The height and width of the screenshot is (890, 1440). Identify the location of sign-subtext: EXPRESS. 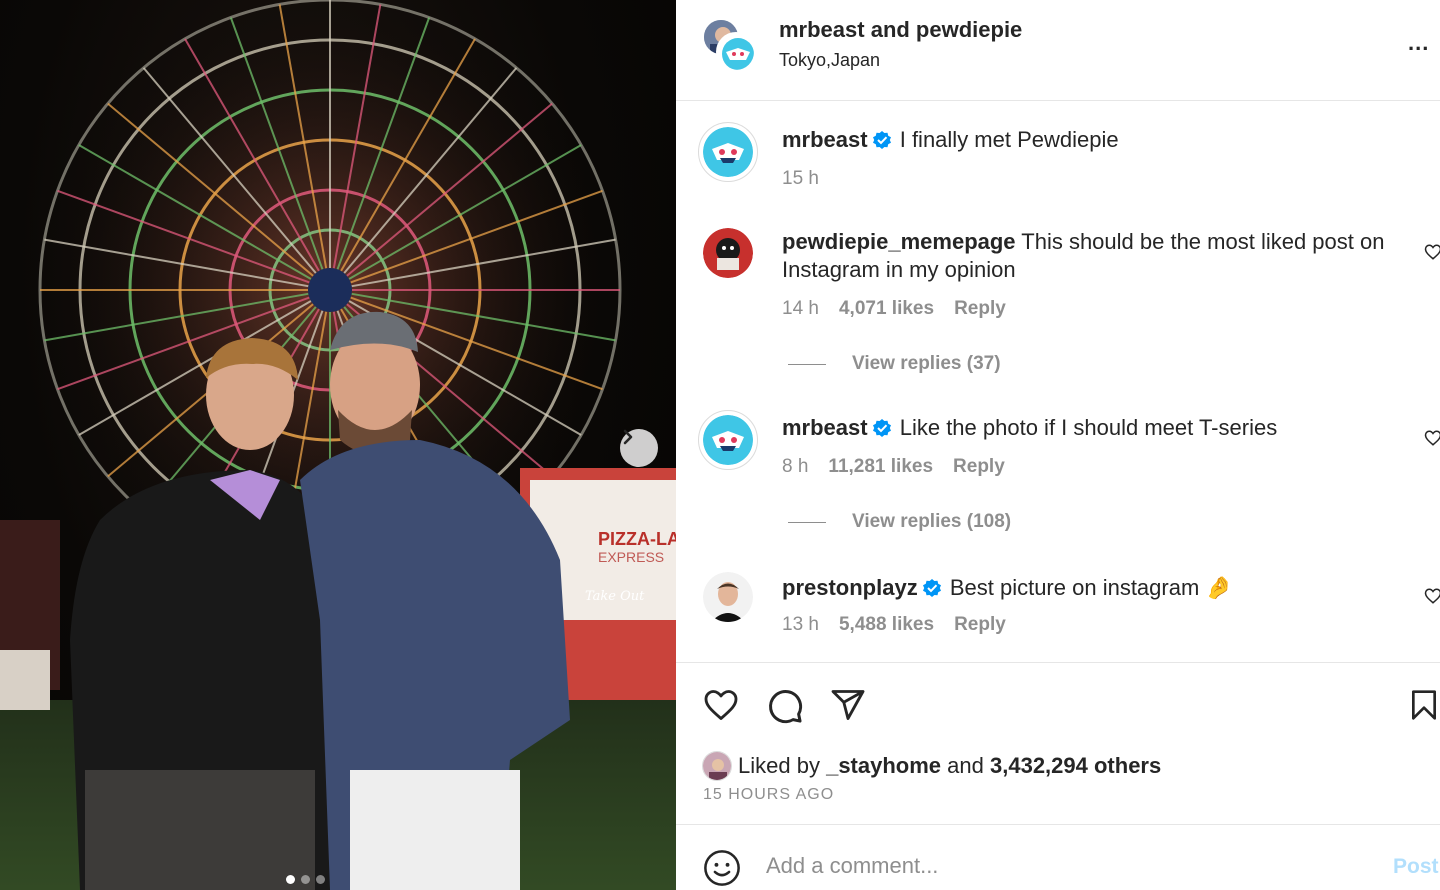
(631, 557).